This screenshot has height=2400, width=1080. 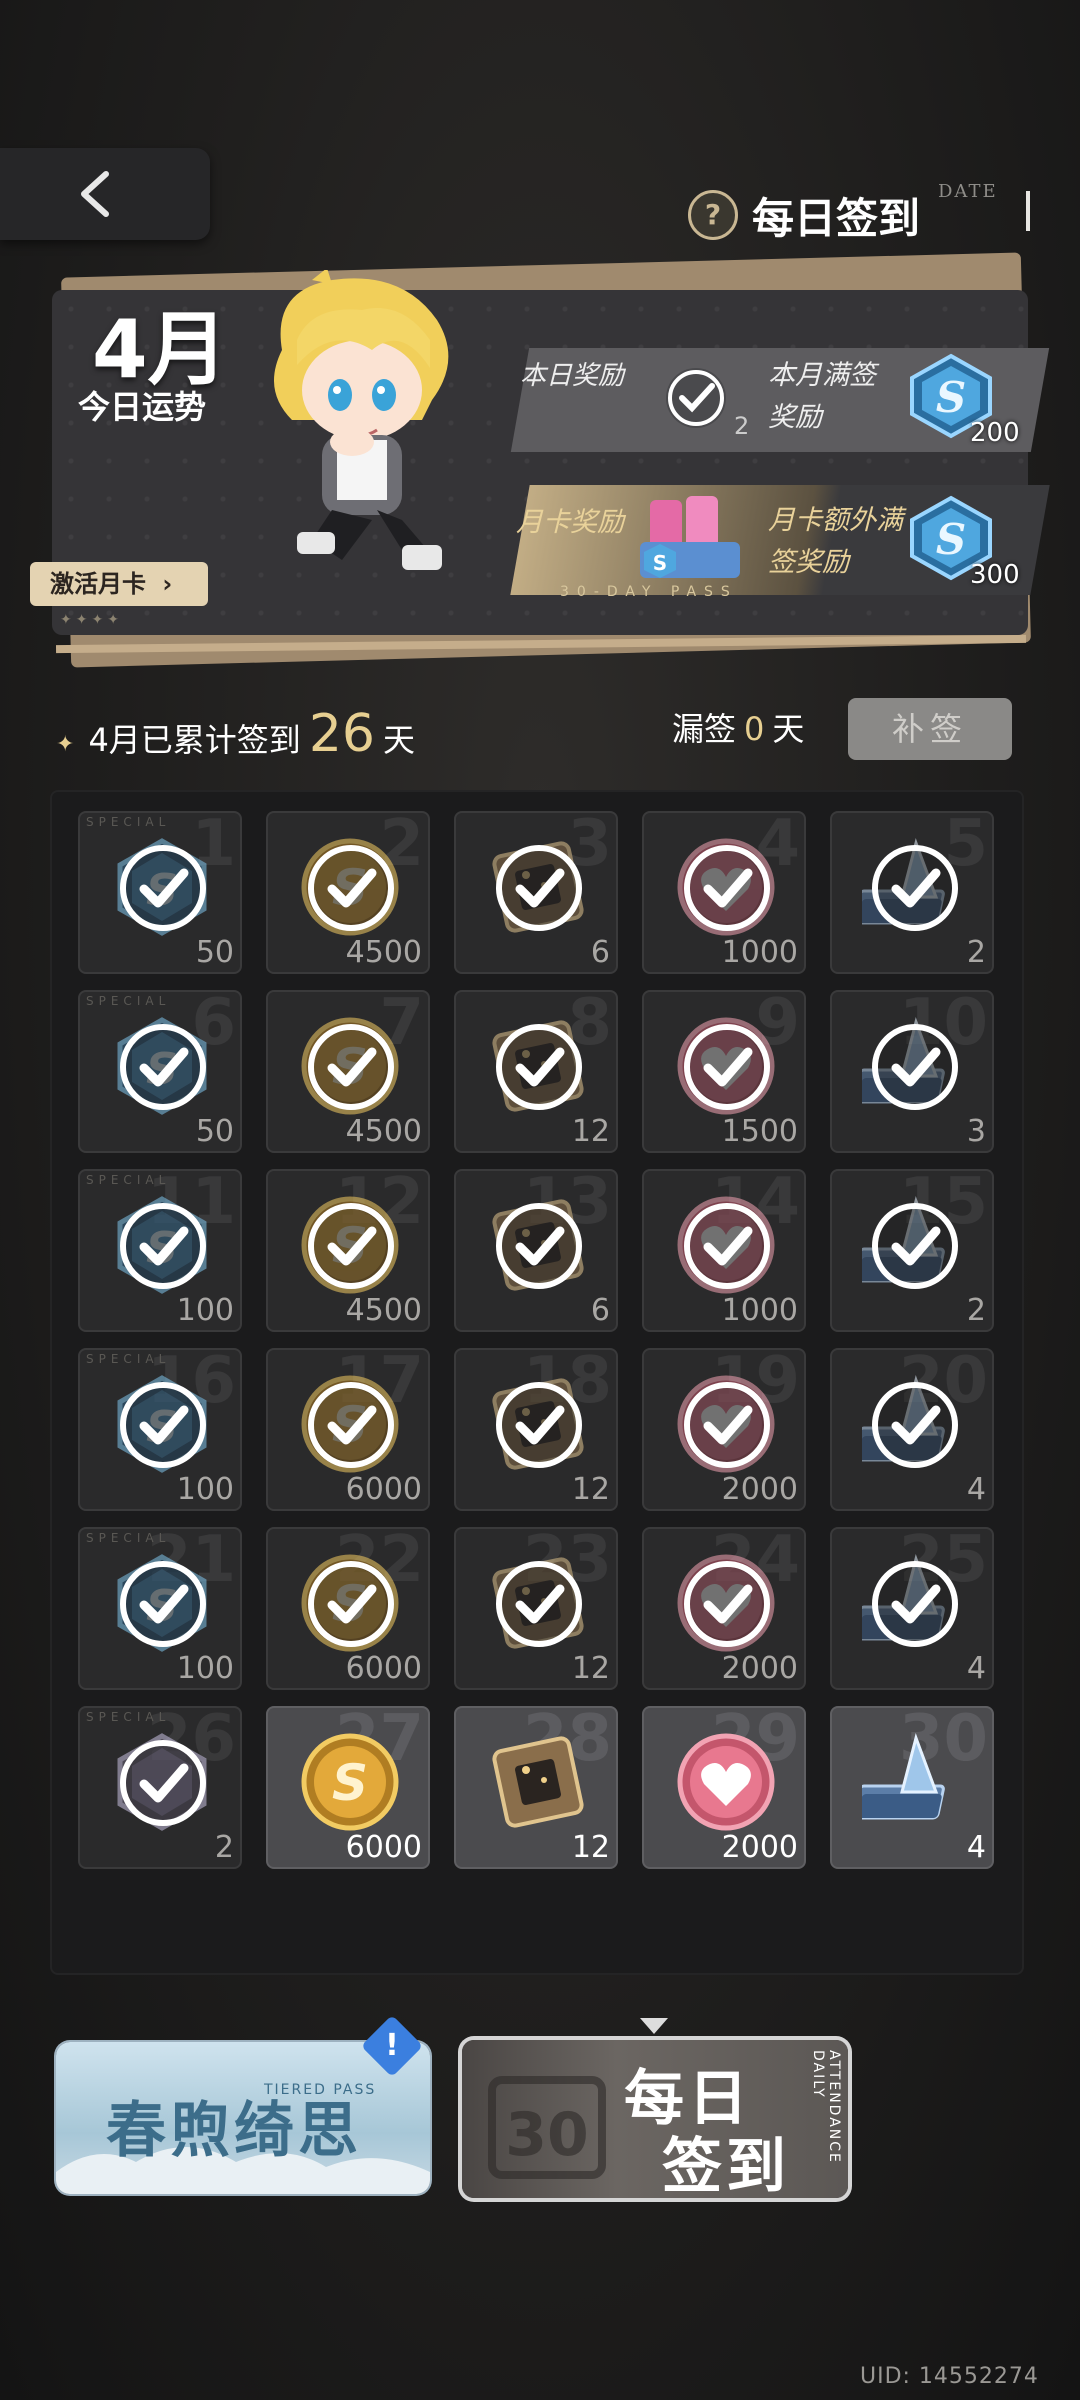 What do you see at coordinates (167, 584) in the screenshot?
I see `chevron-right-icon: ›` at bounding box center [167, 584].